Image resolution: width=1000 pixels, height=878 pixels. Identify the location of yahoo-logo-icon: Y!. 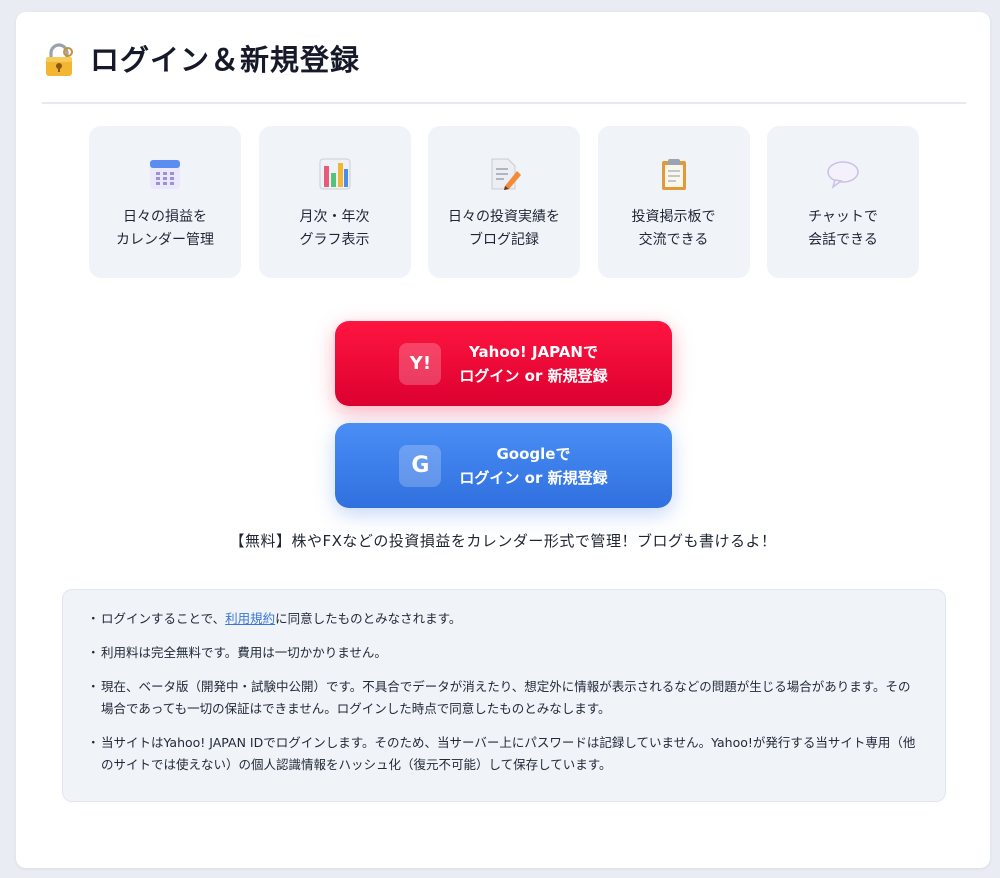
(420, 363).